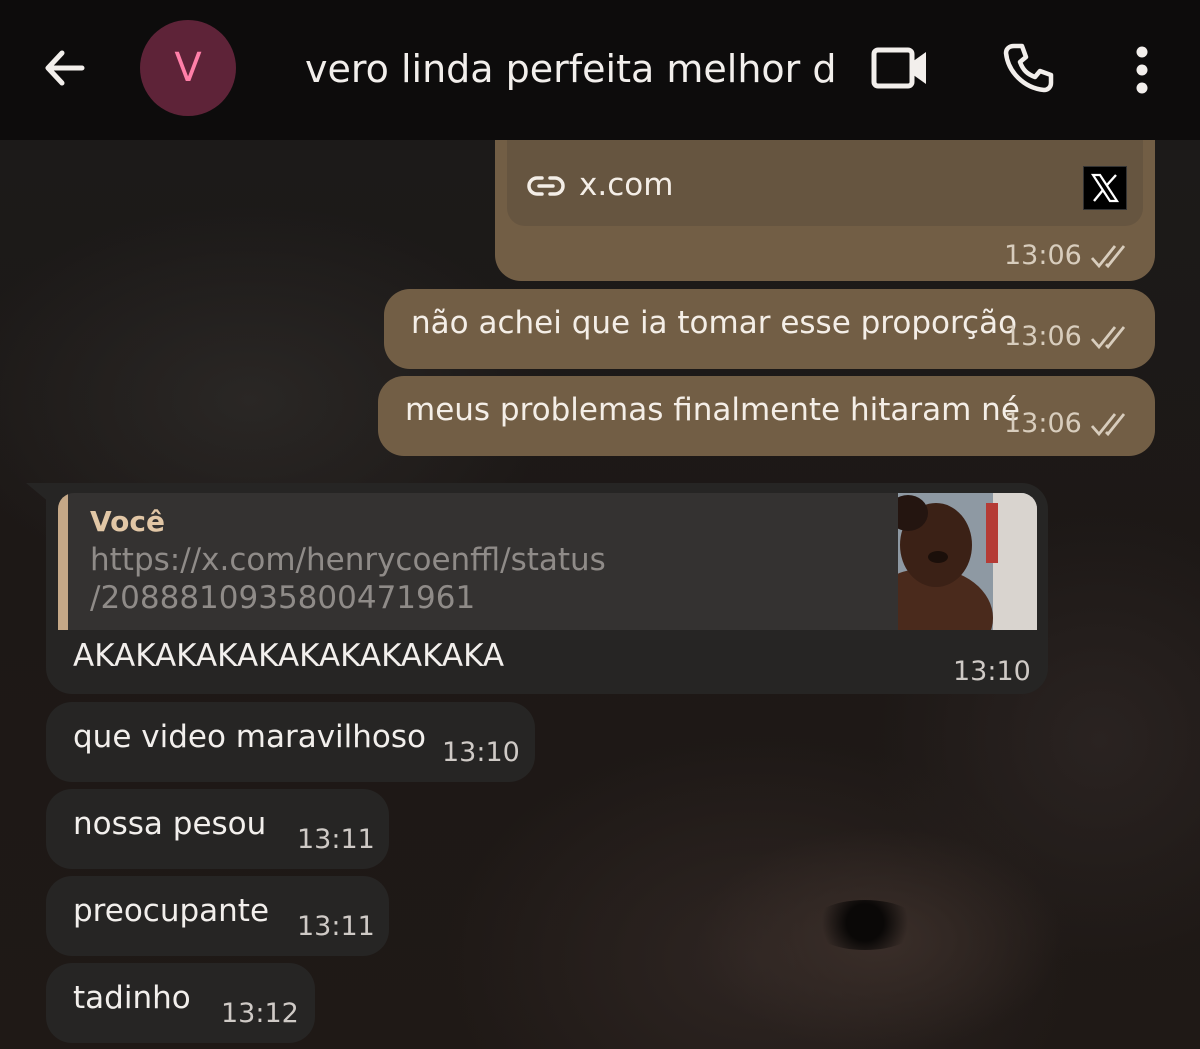 This screenshot has height=1049, width=1200. I want to click on message-incoming: que video maravilhoso 13:10, so click(290, 742).